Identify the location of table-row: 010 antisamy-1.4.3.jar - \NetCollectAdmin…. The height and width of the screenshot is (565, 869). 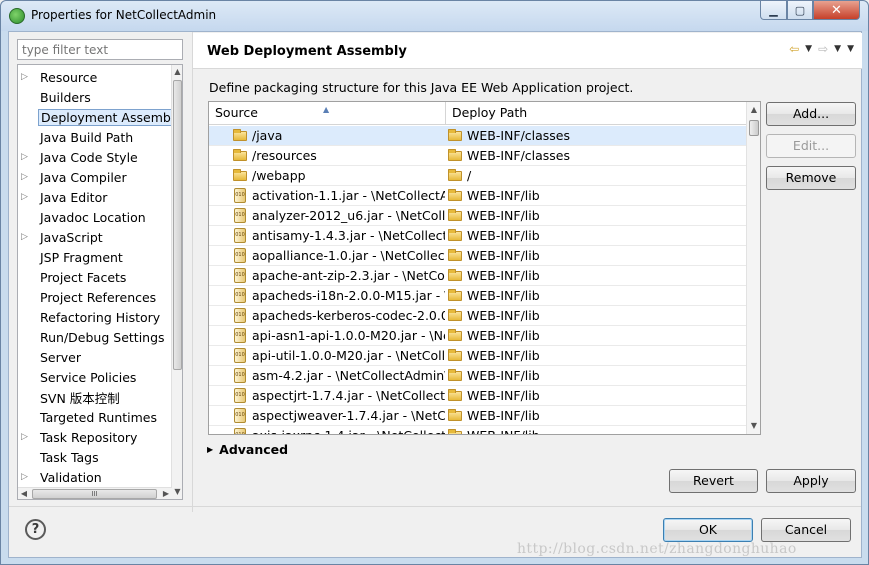
(478, 236).